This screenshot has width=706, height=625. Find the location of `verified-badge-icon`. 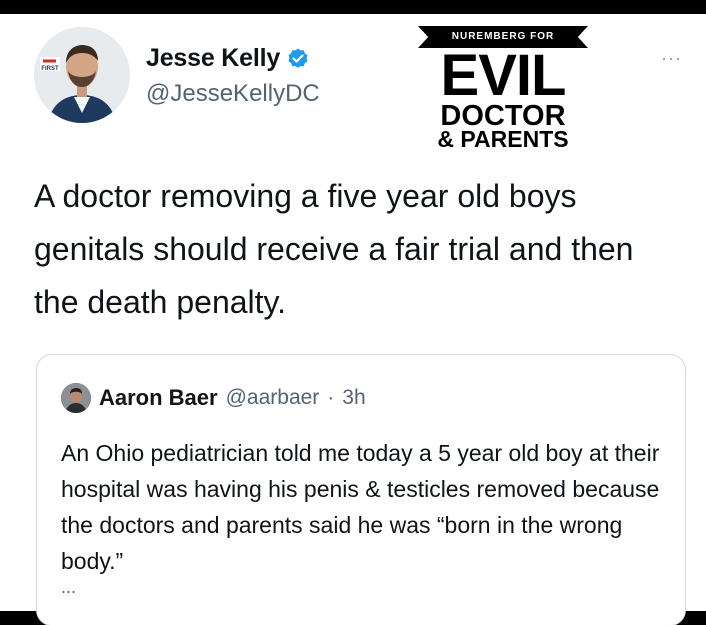

verified-badge-icon is located at coordinates (298, 59).